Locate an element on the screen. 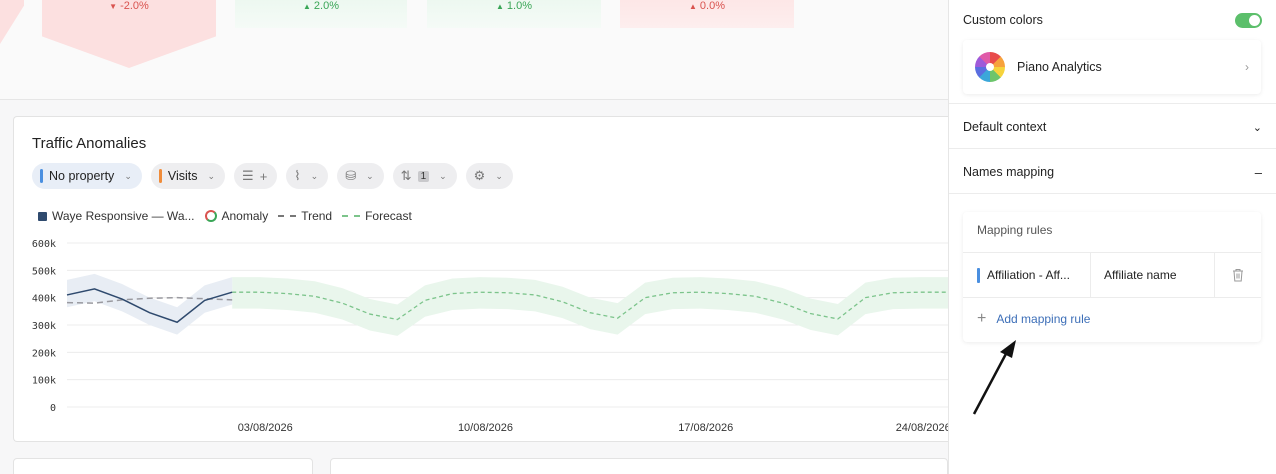  legend-forecast-label: Forecast is located at coordinates (388, 216).